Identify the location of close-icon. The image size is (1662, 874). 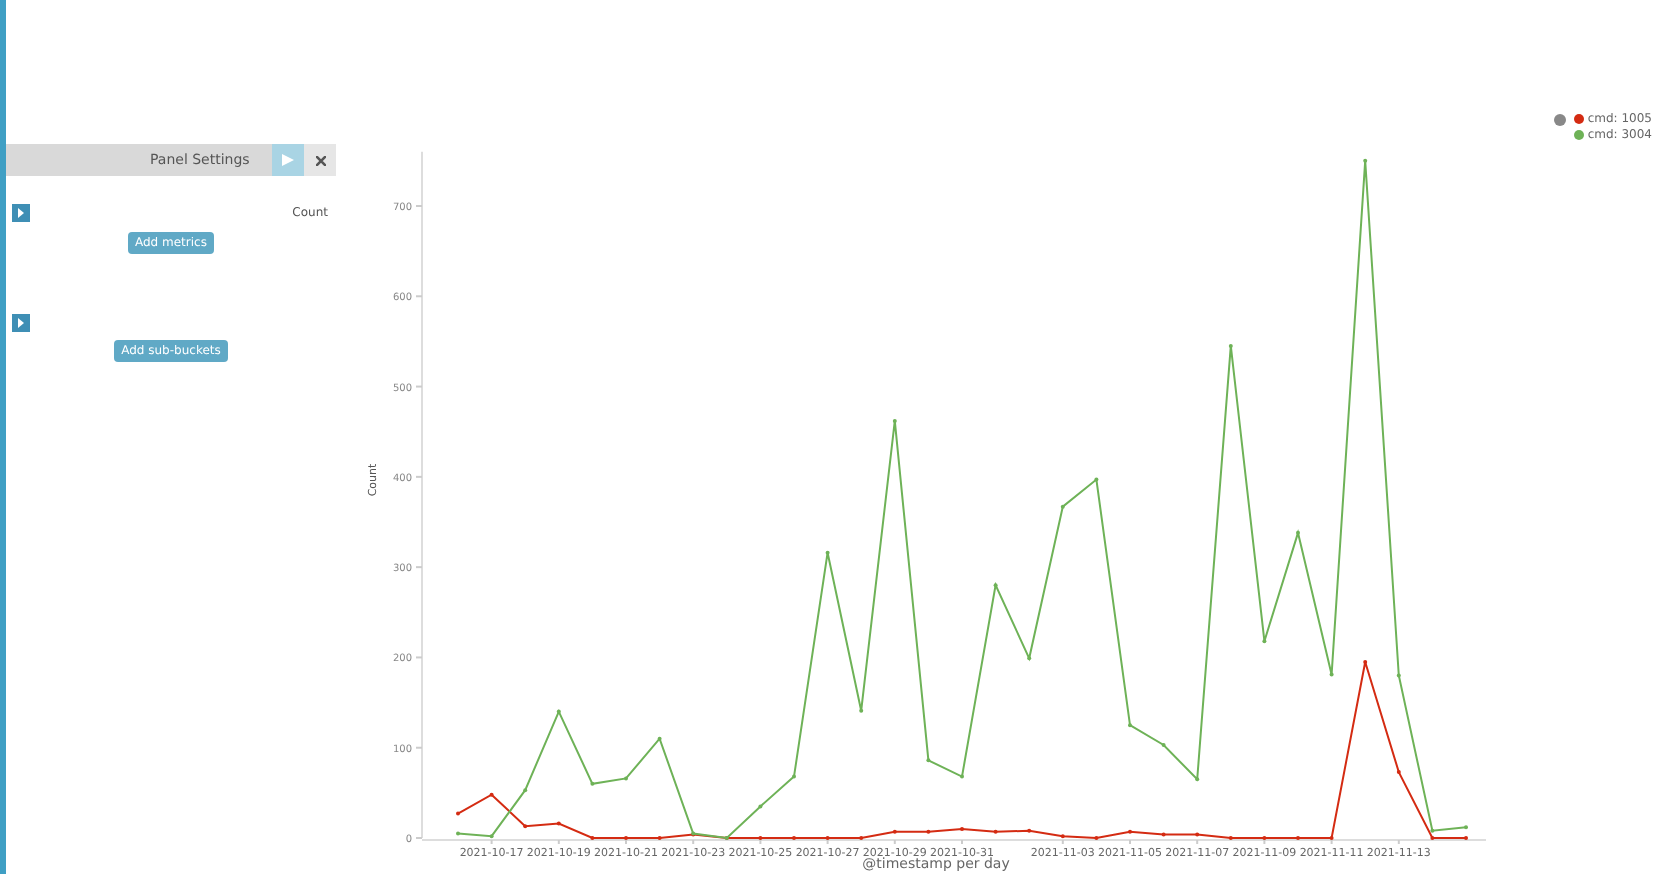
(320, 160).